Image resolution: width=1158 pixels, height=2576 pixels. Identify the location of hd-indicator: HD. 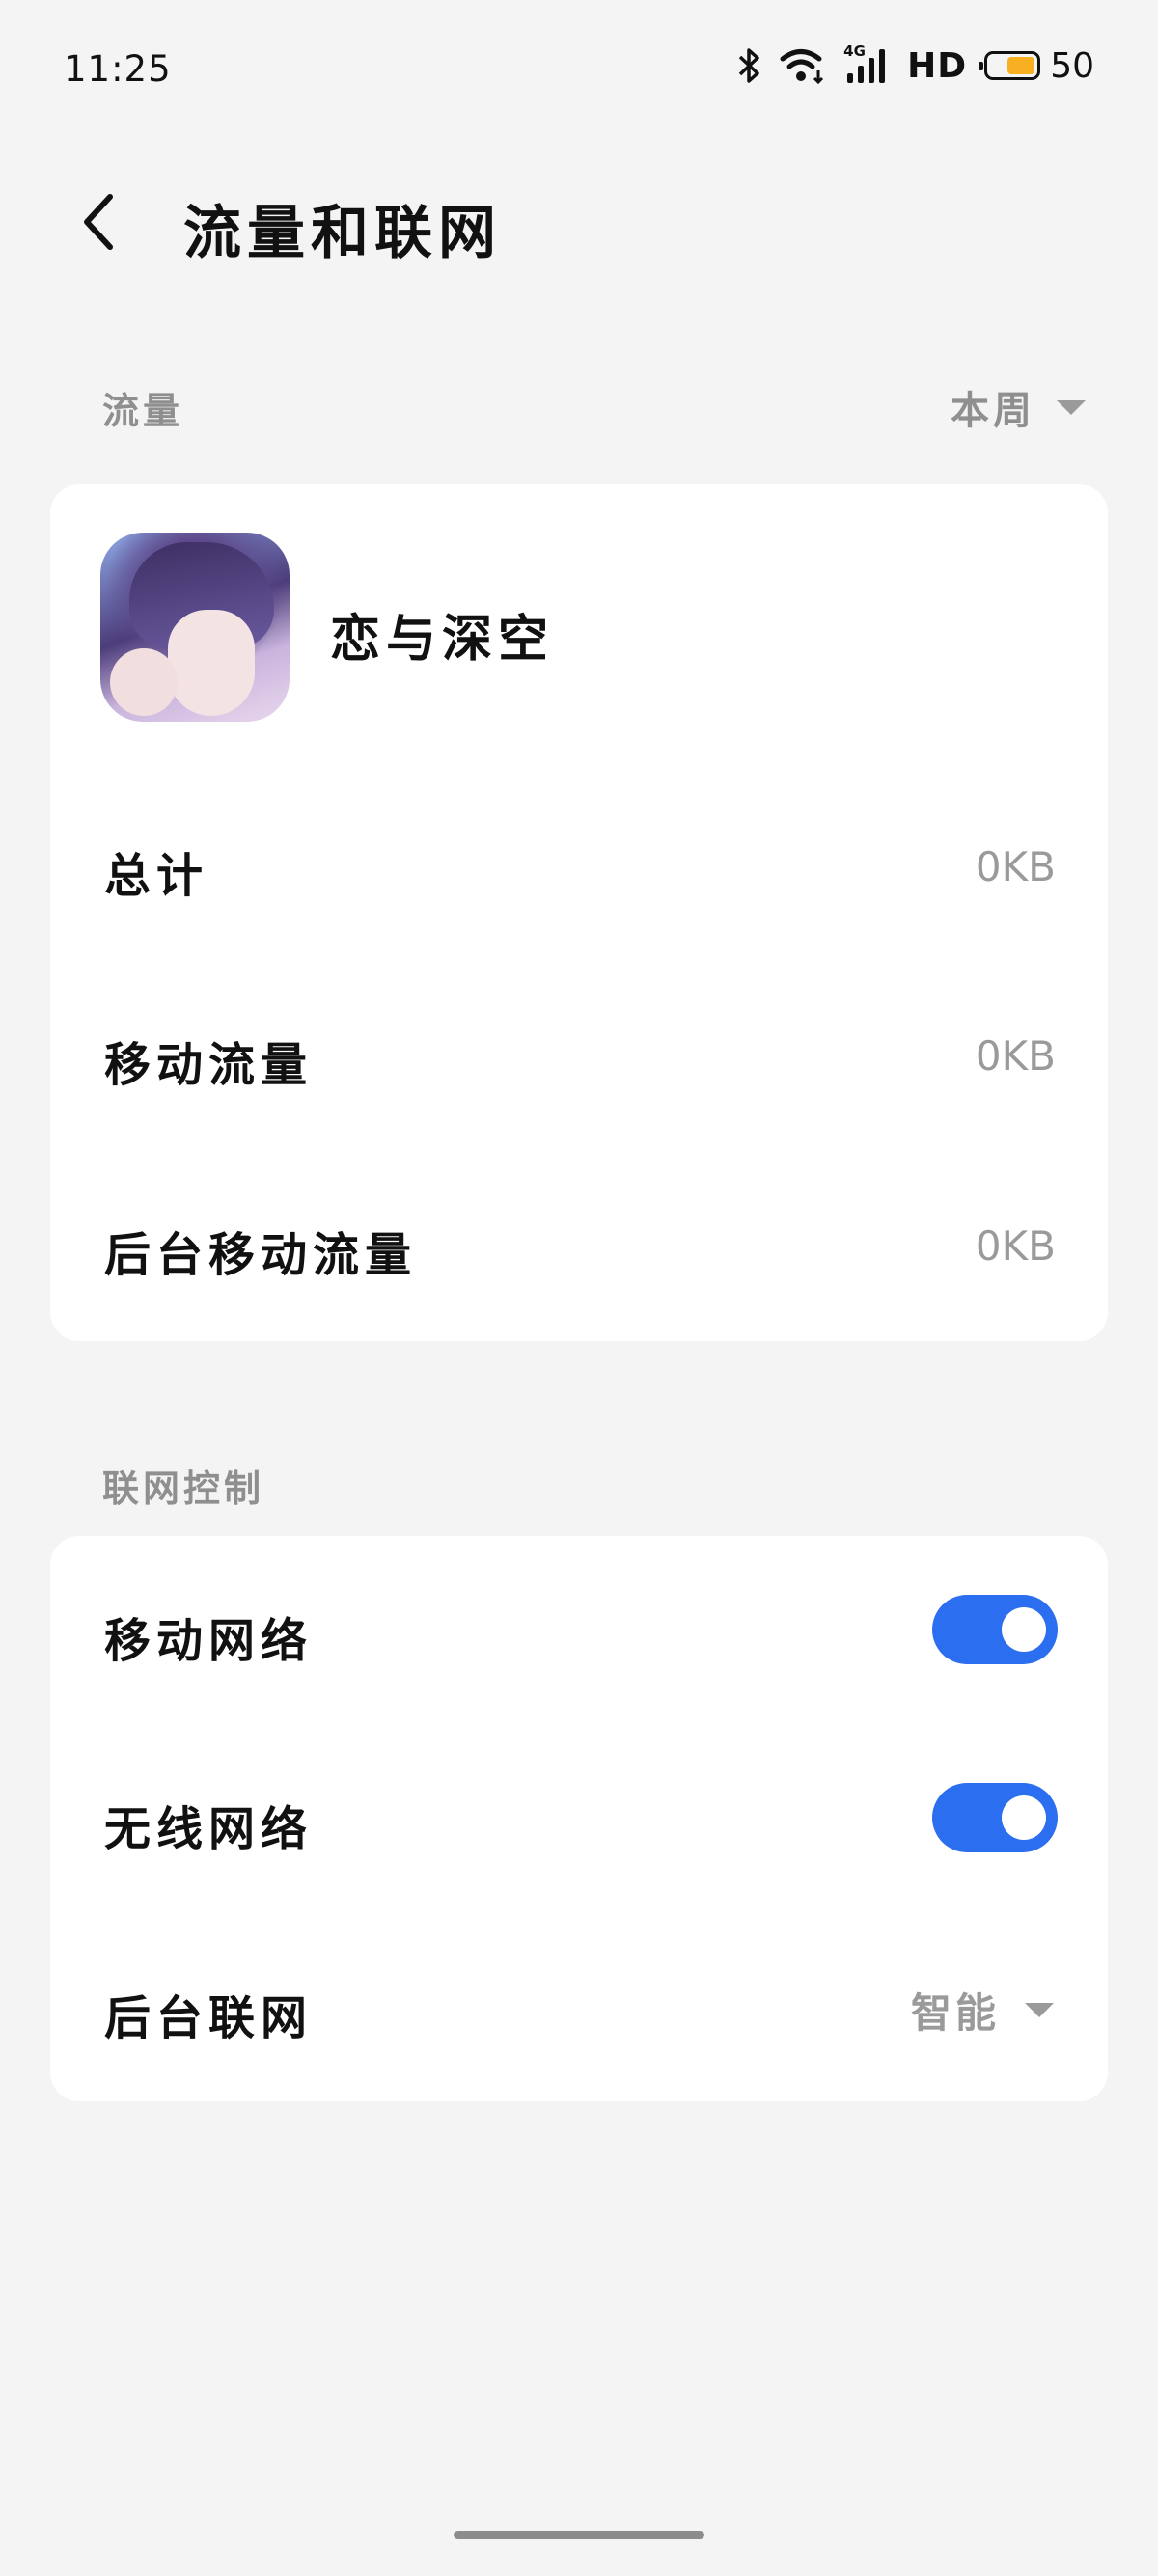
(937, 65).